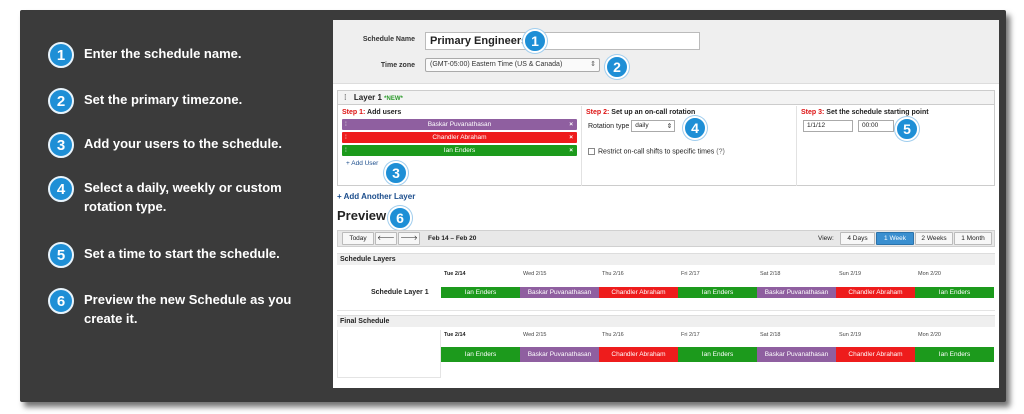  What do you see at coordinates (163, 99) in the screenshot?
I see `step-text: Set the primary timezone.` at bounding box center [163, 99].